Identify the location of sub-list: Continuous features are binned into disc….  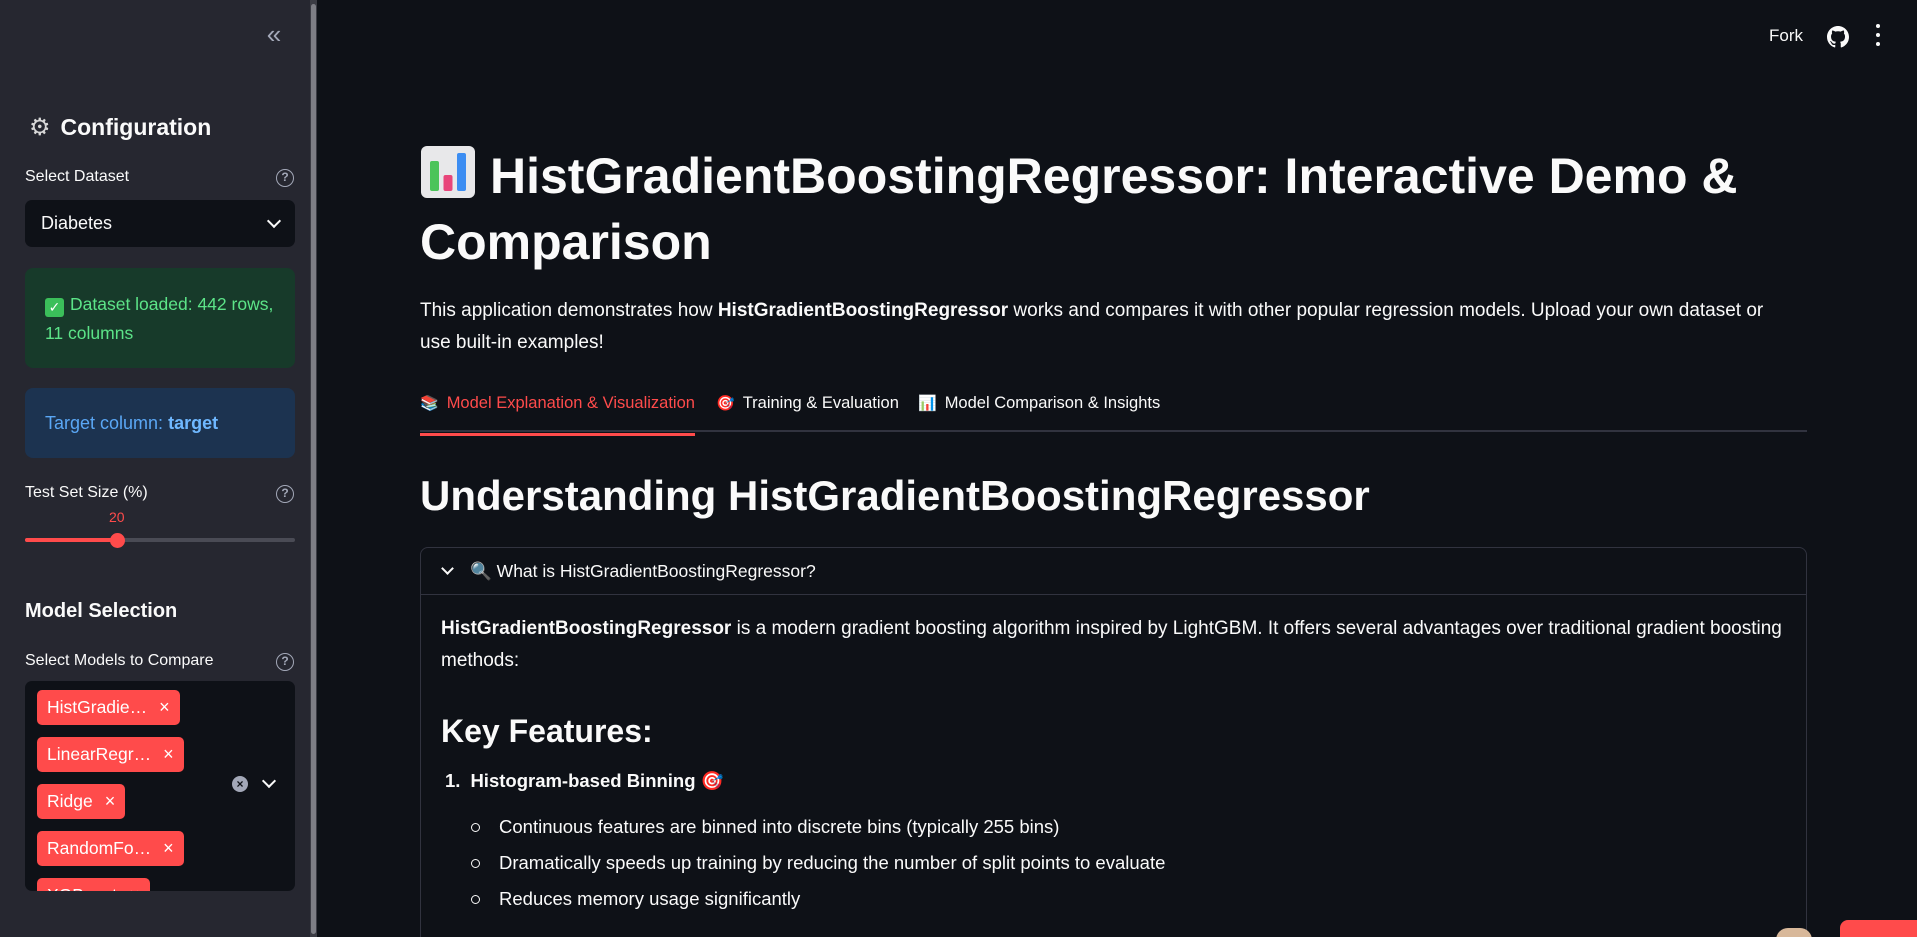
(1128, 863).